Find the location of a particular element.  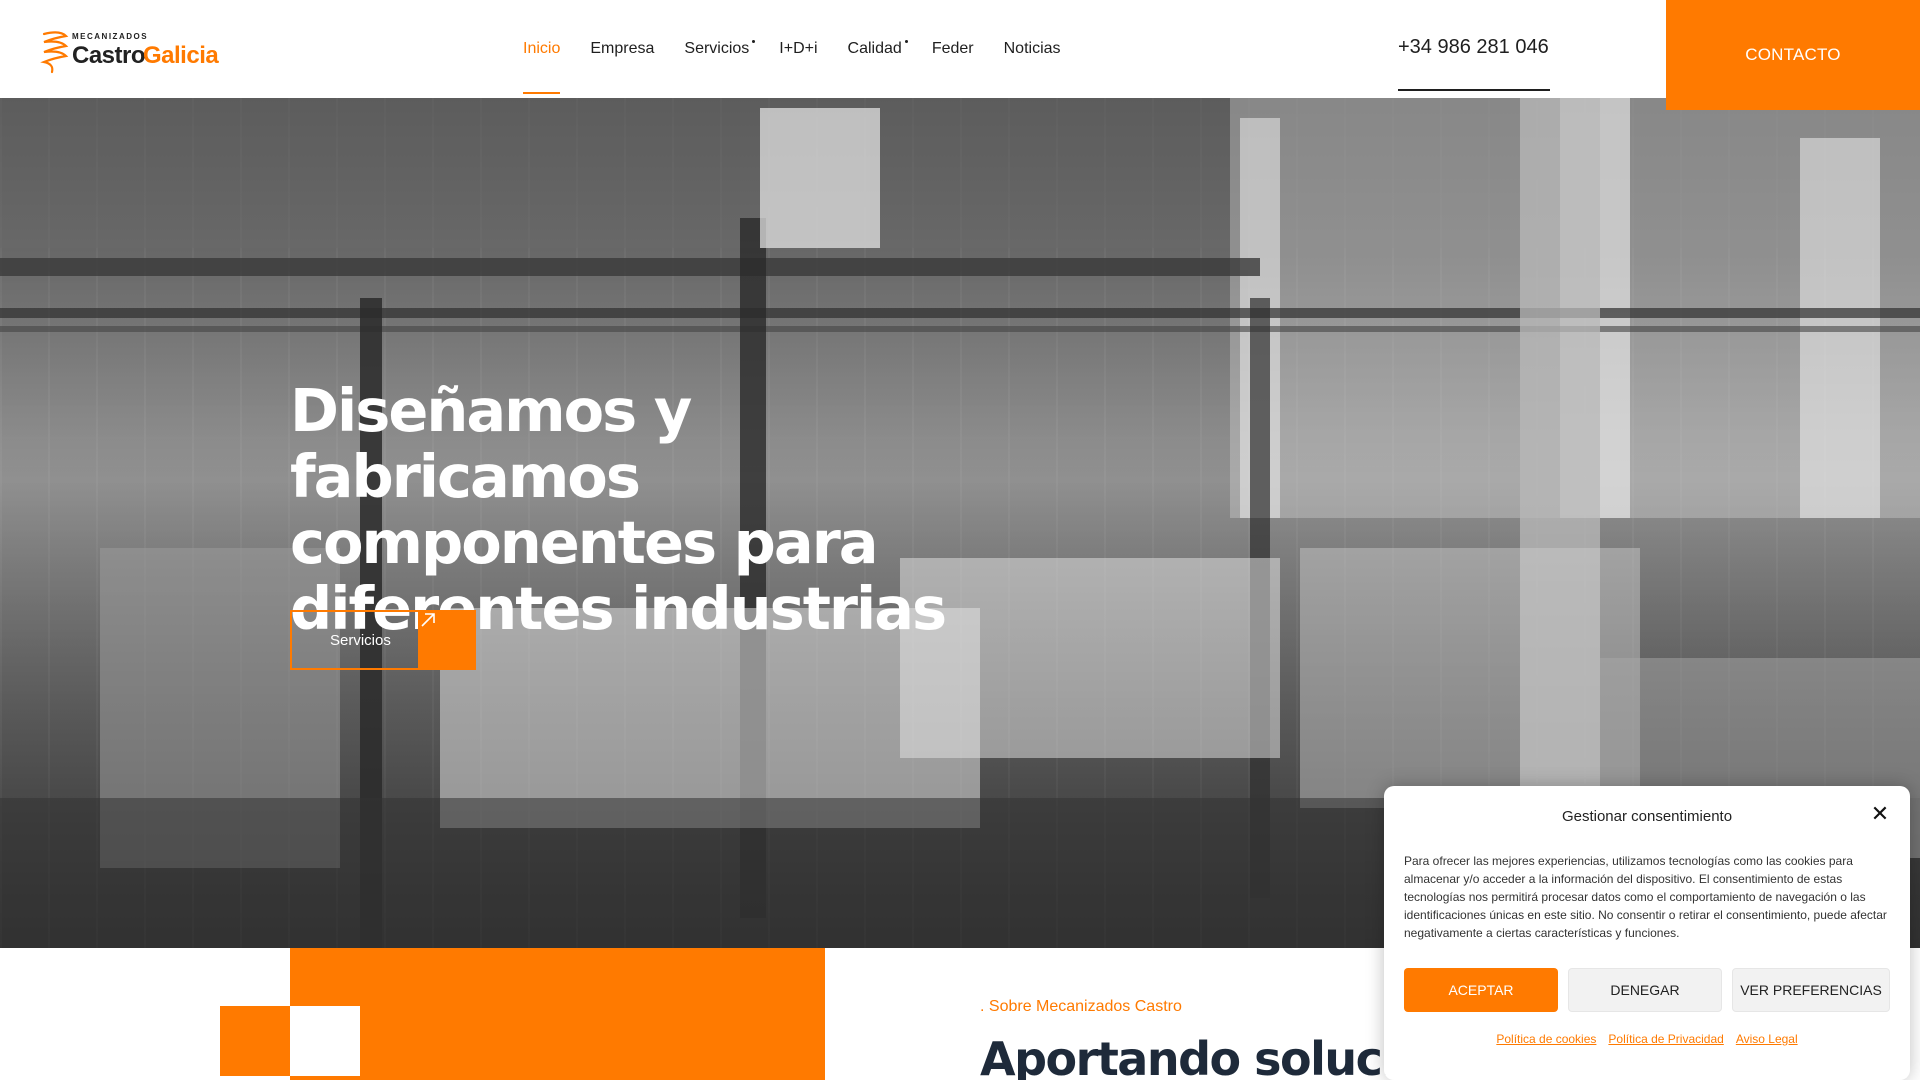

close-icon: ✕ is located at coordinates (1880, 814).